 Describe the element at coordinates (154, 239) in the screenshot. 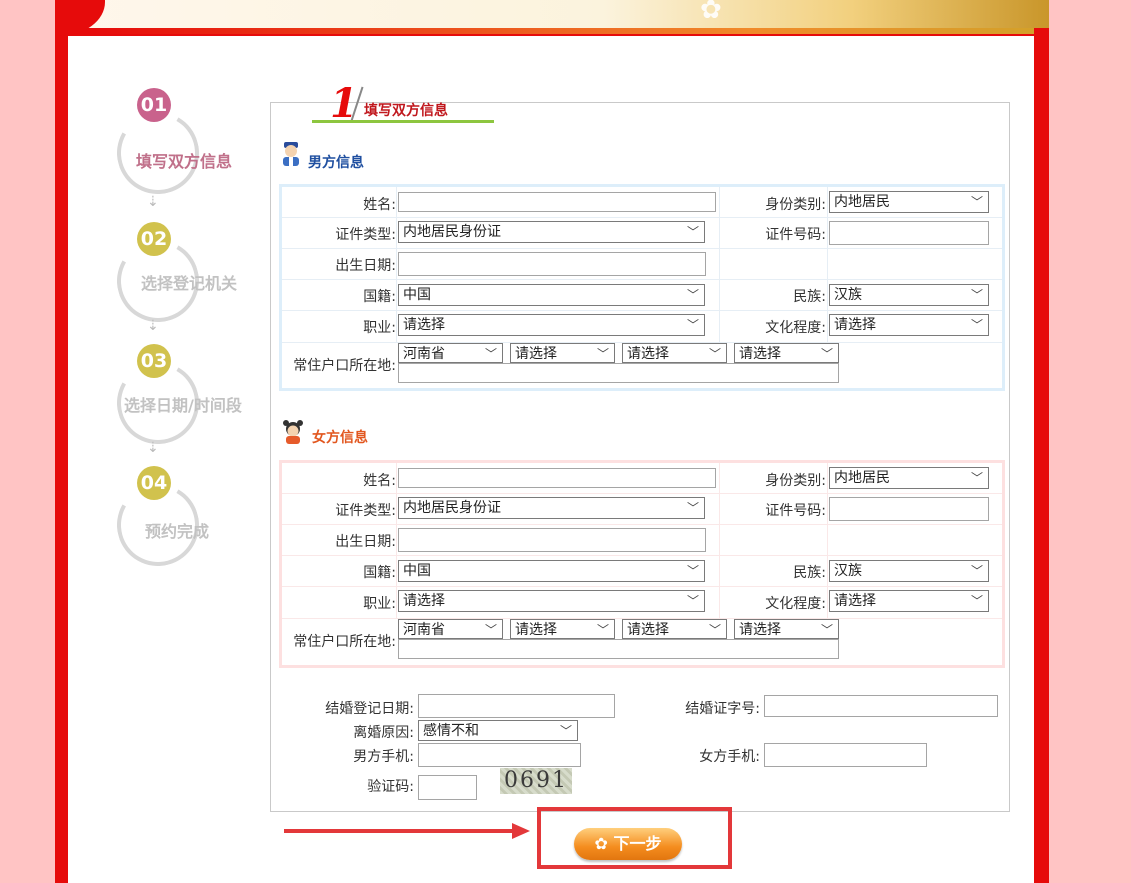

I see `step-number: 02` at that location.